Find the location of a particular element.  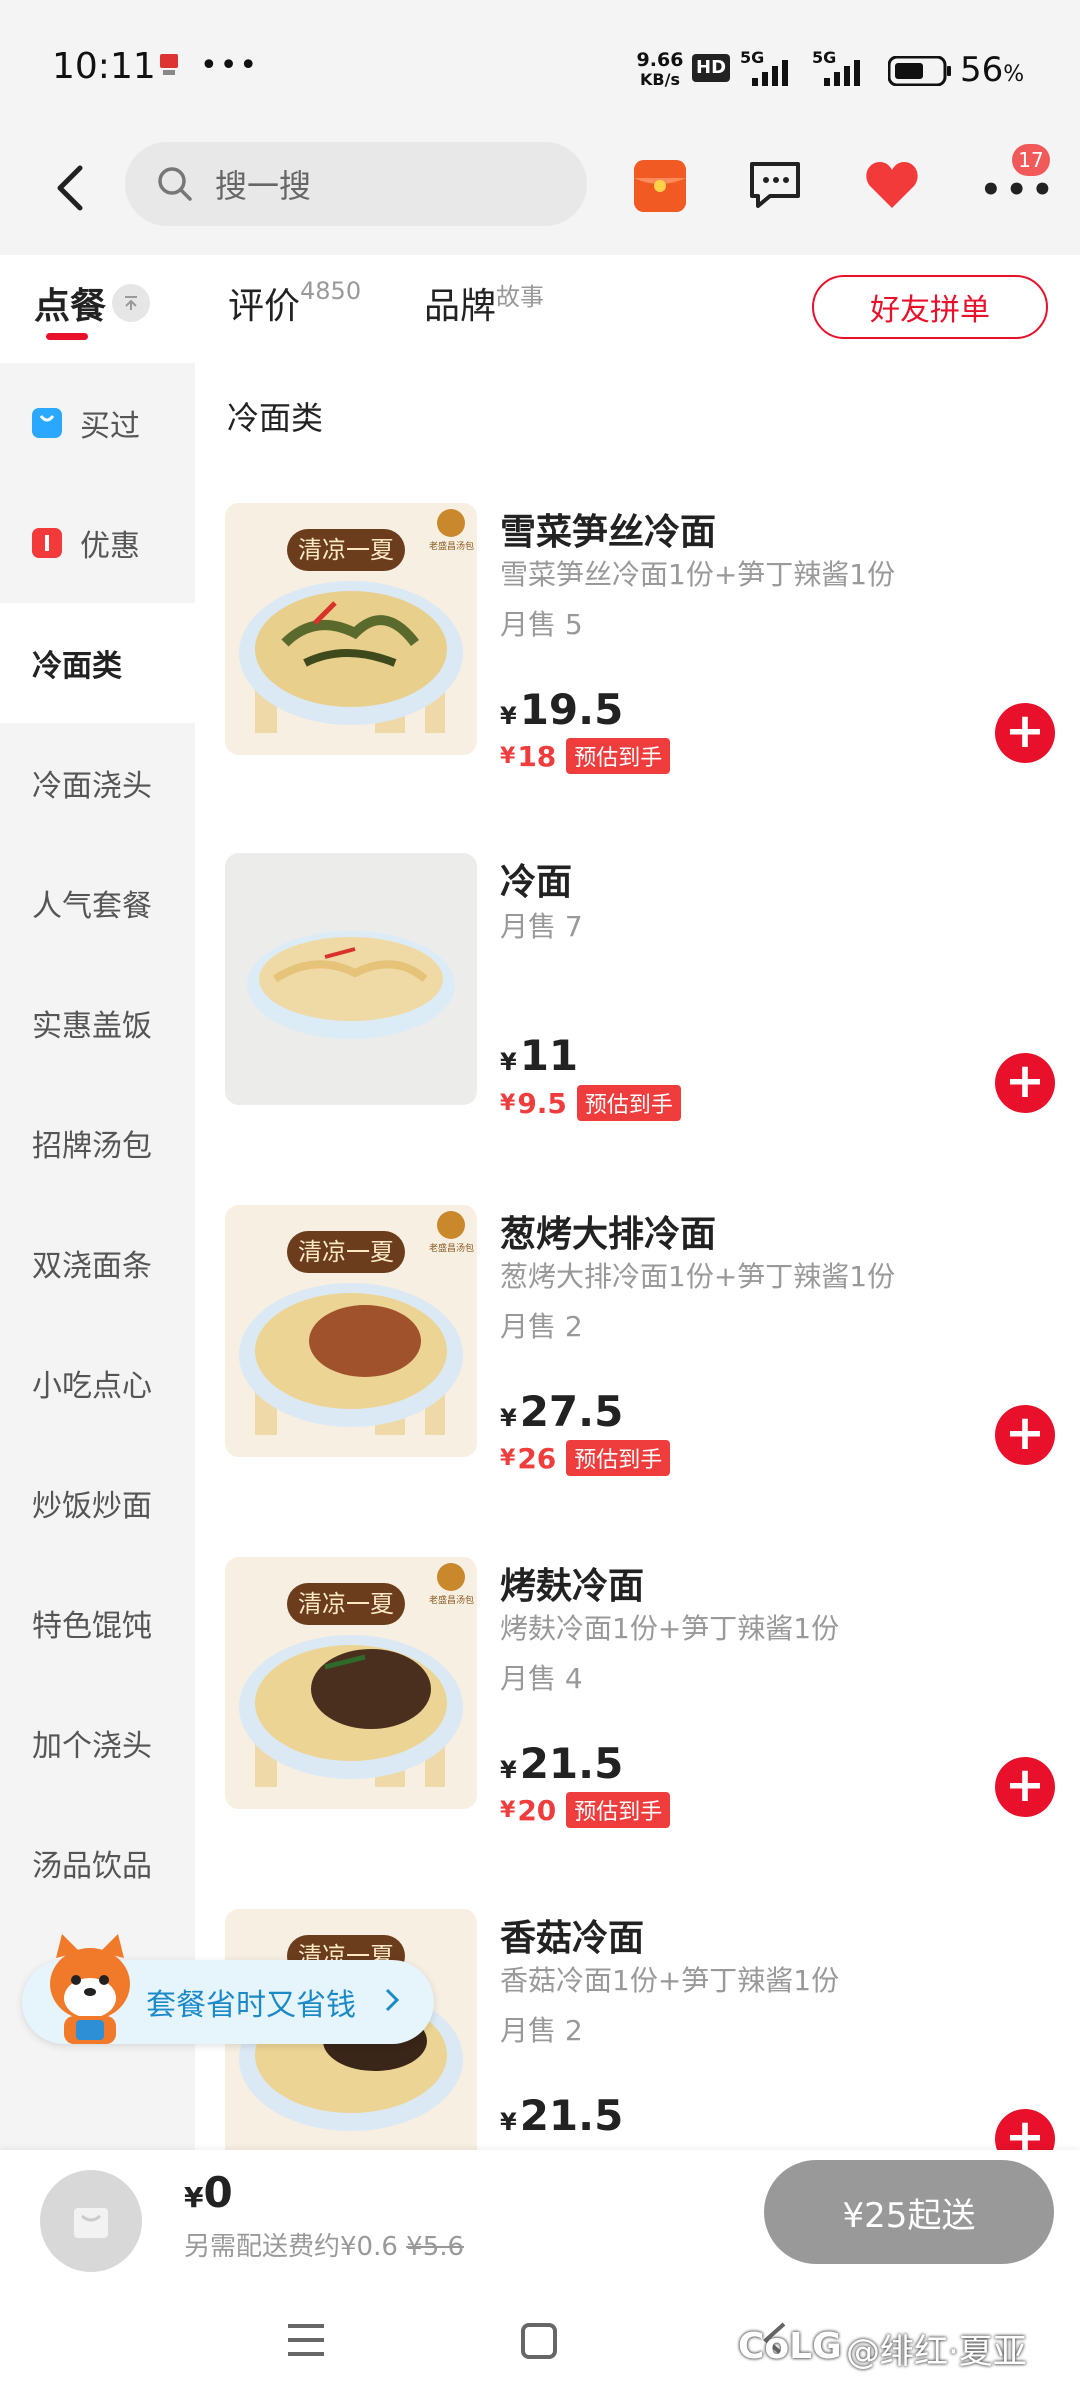

sidebar-item-wontons: 特色馄饨 is located at coordinates (97, 1623).